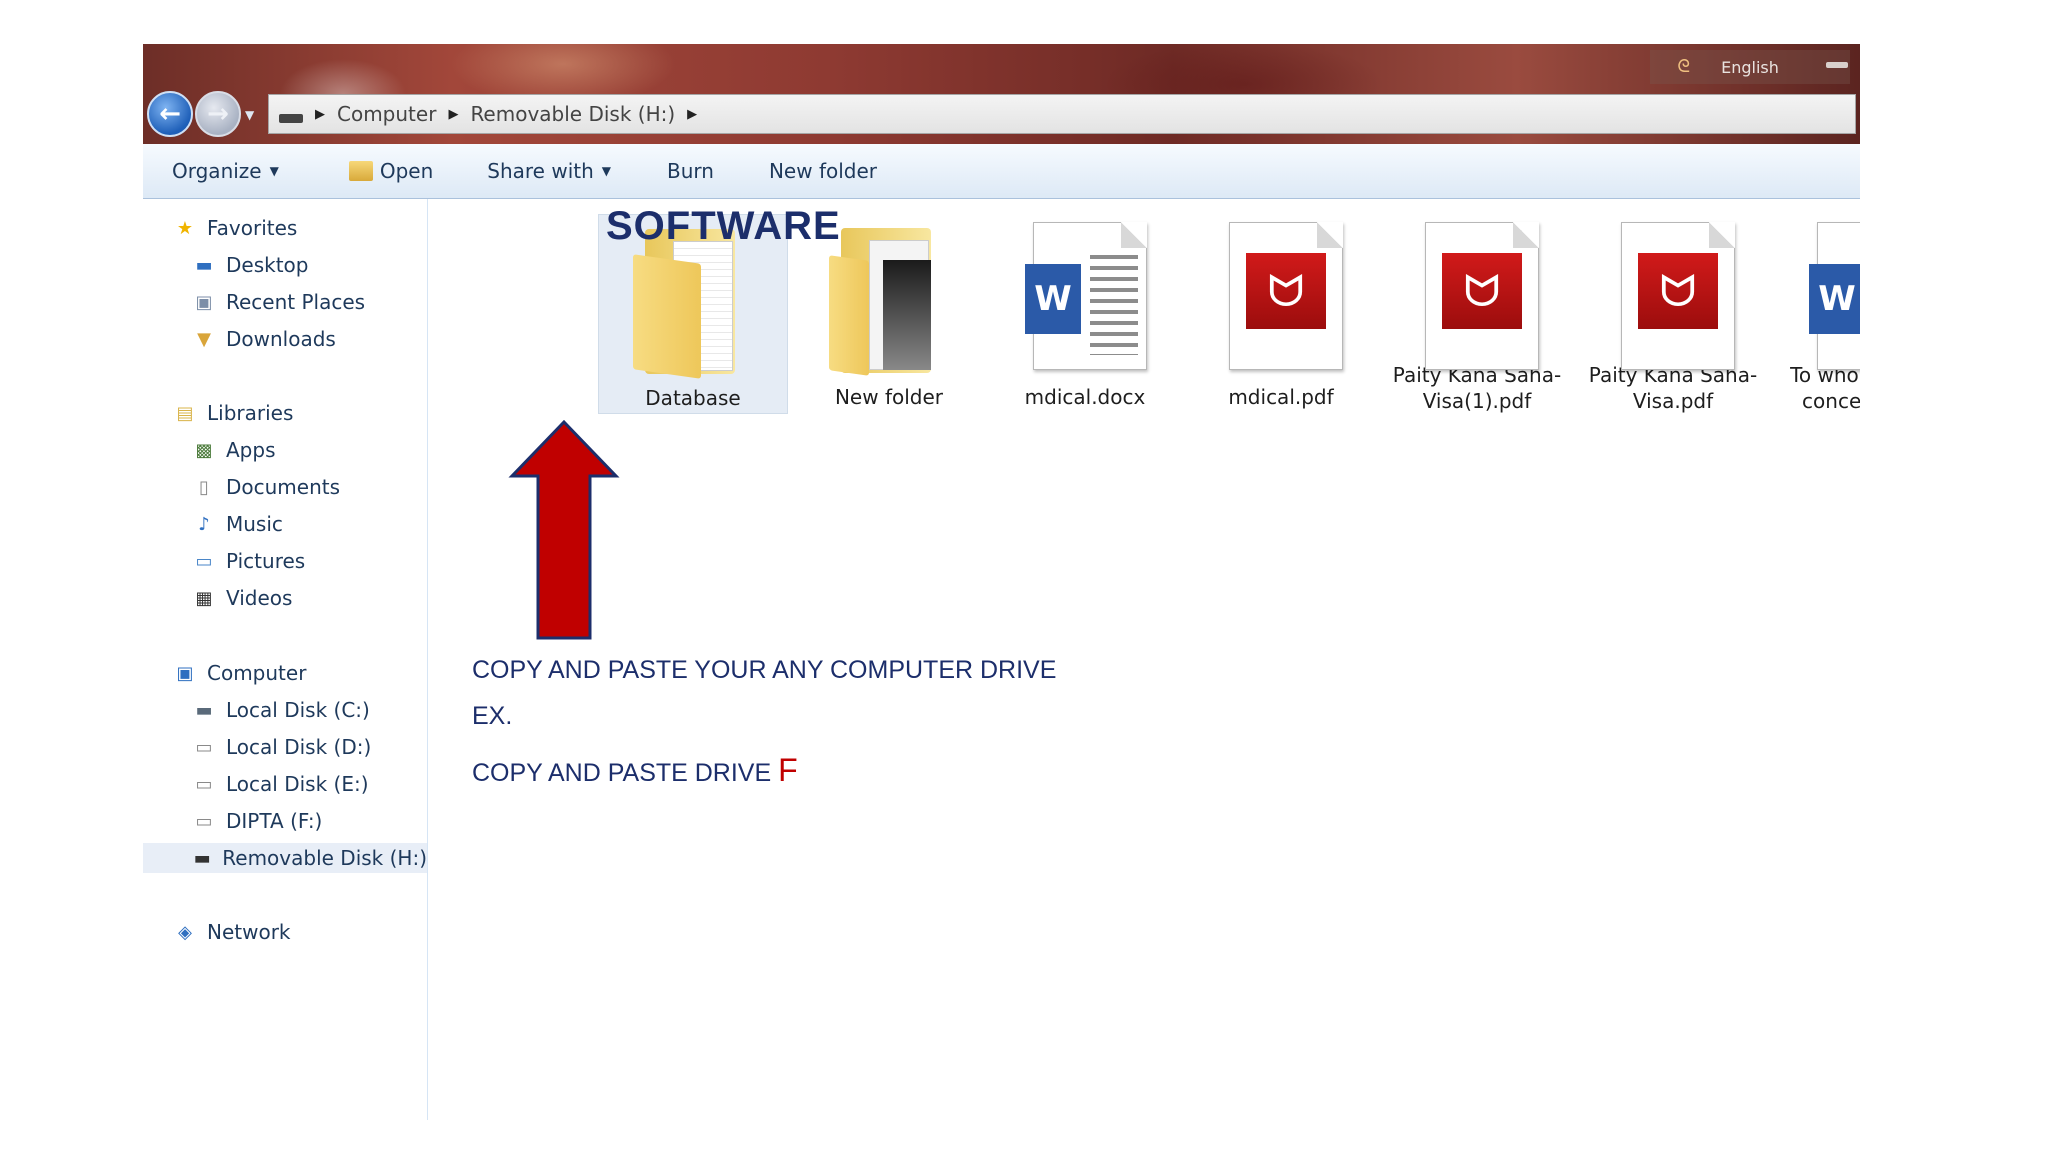 Image resolution: width=2048 pixels, height=1152 pixels. What do you see at coordinates (185, 932) in the screenshot?
I see `network-icon: ◈` at bounding box center [185, 932].